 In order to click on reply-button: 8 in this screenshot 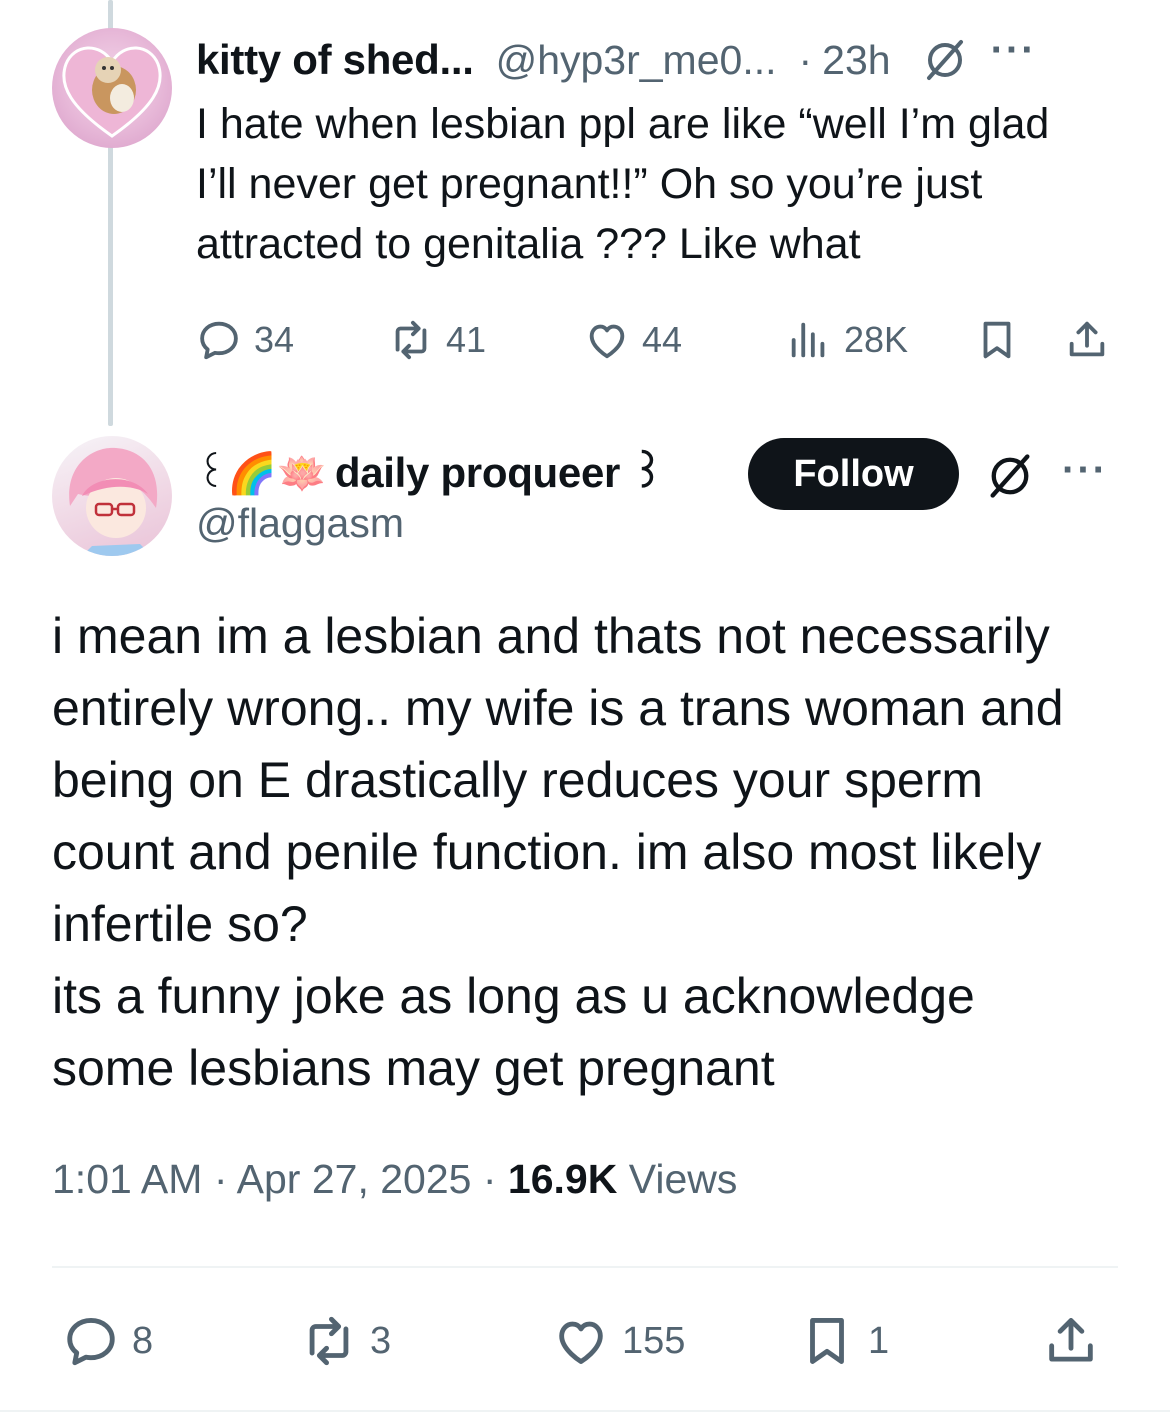, I will do `click(107, 1341)`.